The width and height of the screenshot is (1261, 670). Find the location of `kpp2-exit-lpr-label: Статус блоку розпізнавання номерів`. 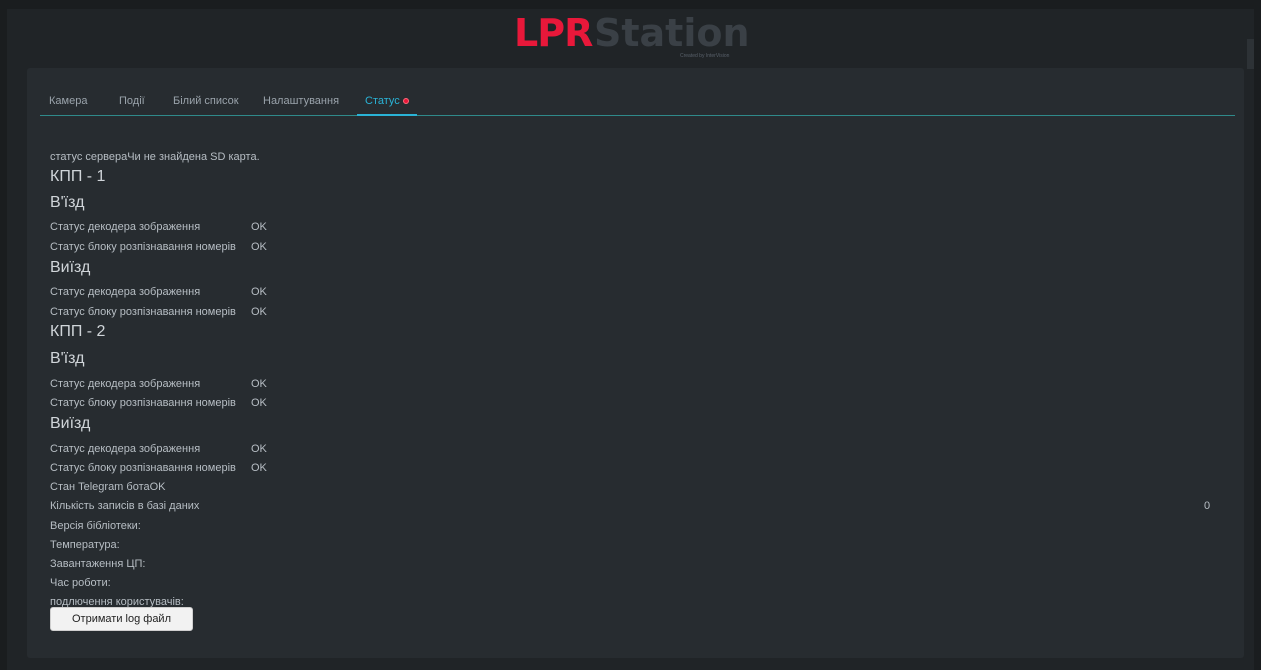

kpp2-exit-lpr-label: Статус блоку розпізнавання номерів is located at coordinates (143, 468).